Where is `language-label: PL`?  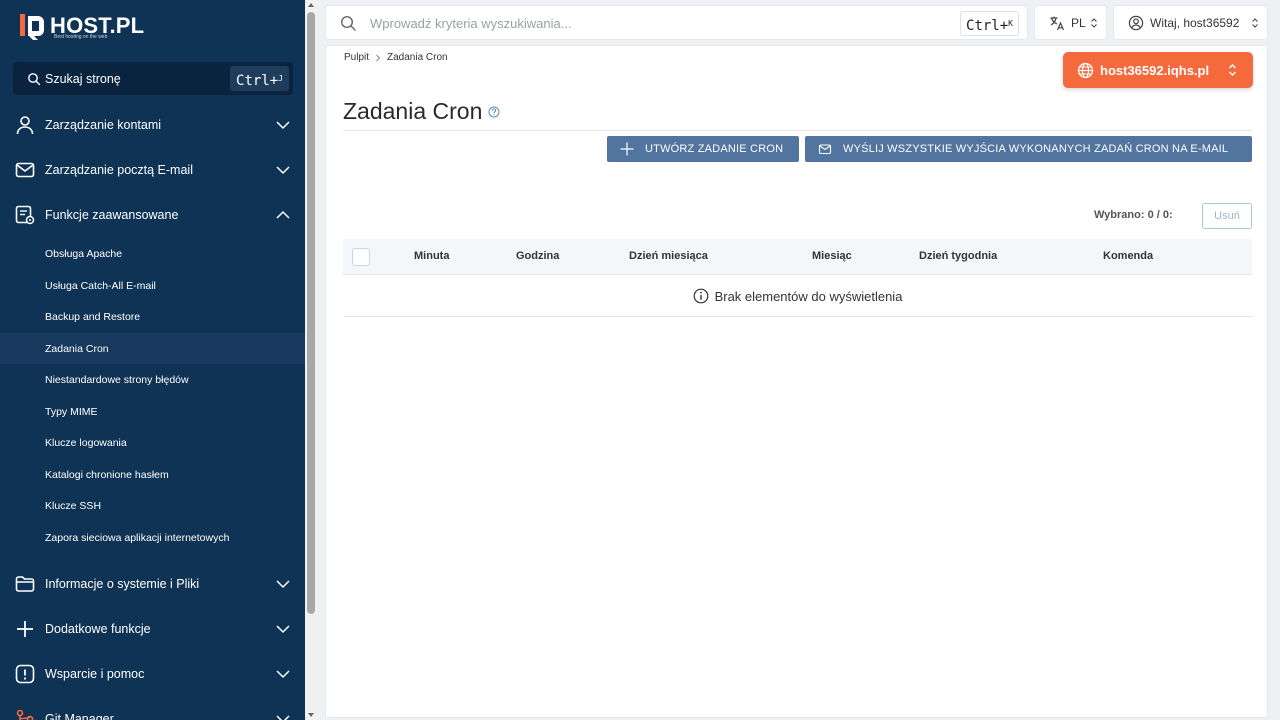
language-label: PL is located at coordinates (1078, 22).